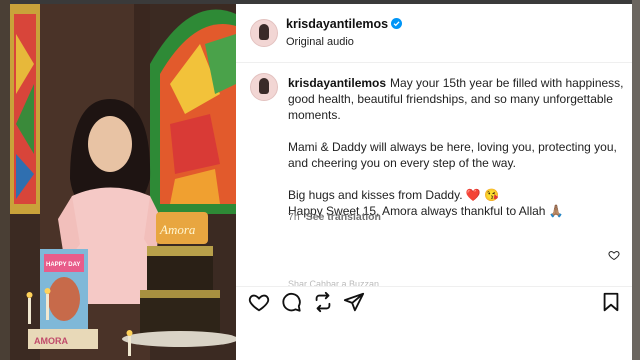 The width and height of the screenshot is (640, 360). Describe the element at coordinates (294, 217) in the screenshot. I see `timestamp: 7h` at that location.